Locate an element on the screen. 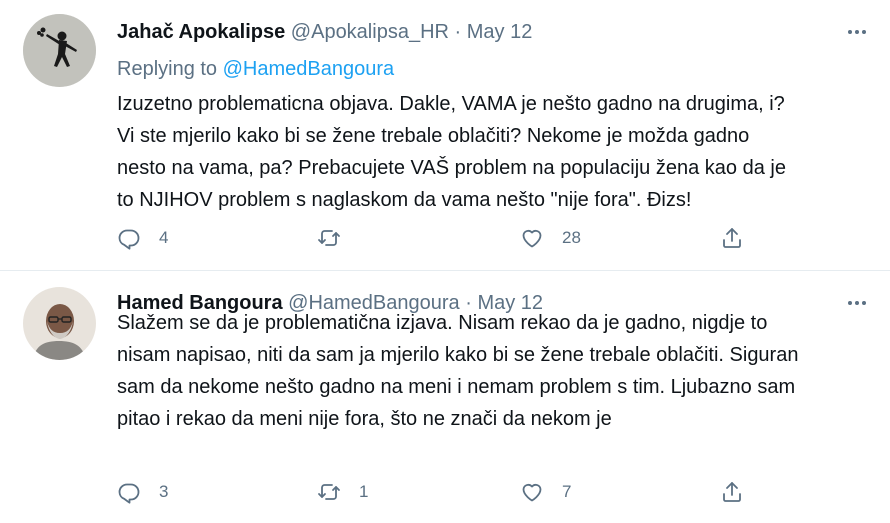  reply-count: 3 is located at coordinates (164, 491).